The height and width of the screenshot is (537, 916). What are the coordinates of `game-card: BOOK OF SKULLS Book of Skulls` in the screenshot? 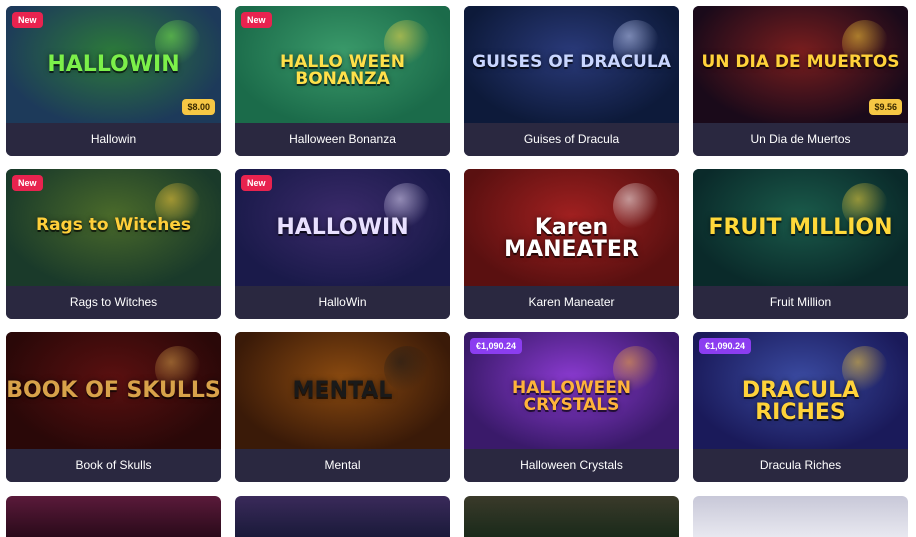 It's located at (113, 407).